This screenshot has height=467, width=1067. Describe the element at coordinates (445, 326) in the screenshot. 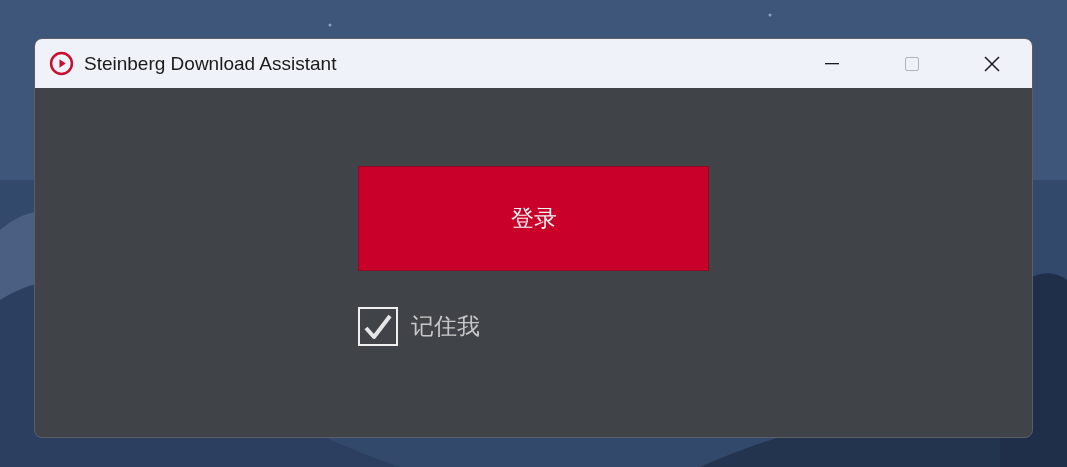

I see `checkbox-label: 记住我` at that location.